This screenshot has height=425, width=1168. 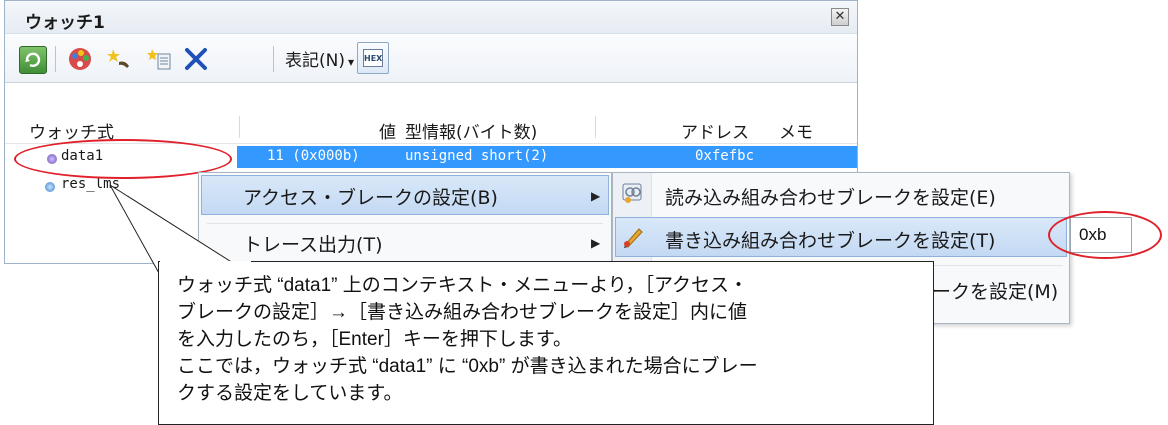 I want to click on callout-joint, so click(x=205, y=262).